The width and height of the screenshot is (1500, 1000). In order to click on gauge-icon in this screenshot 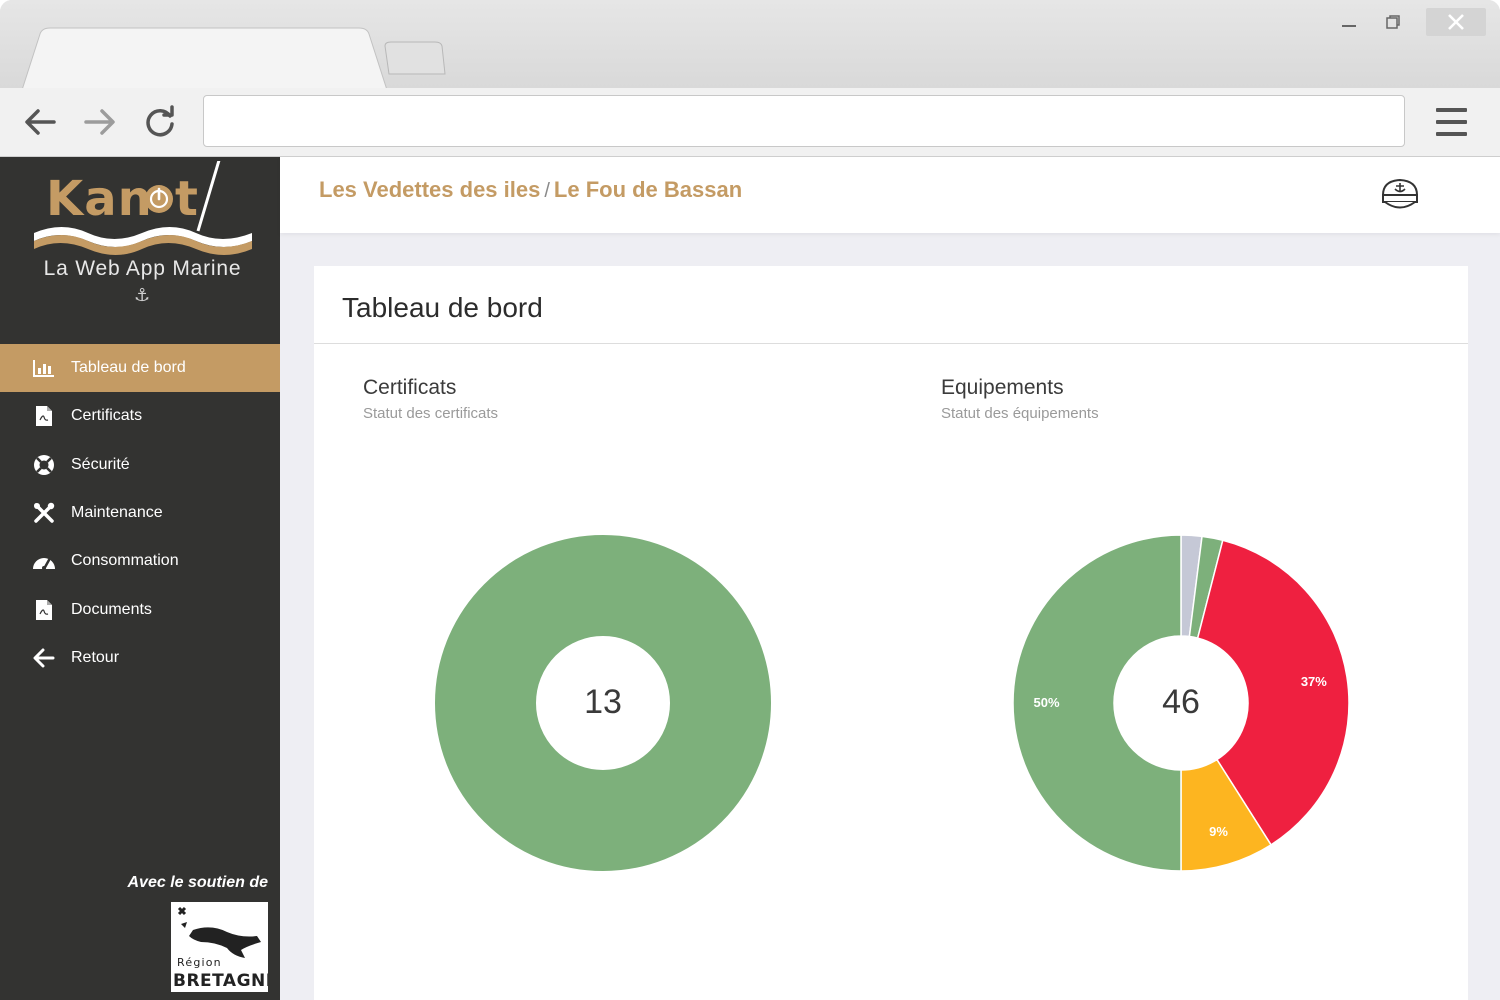, I will do `click(44, 561)`.